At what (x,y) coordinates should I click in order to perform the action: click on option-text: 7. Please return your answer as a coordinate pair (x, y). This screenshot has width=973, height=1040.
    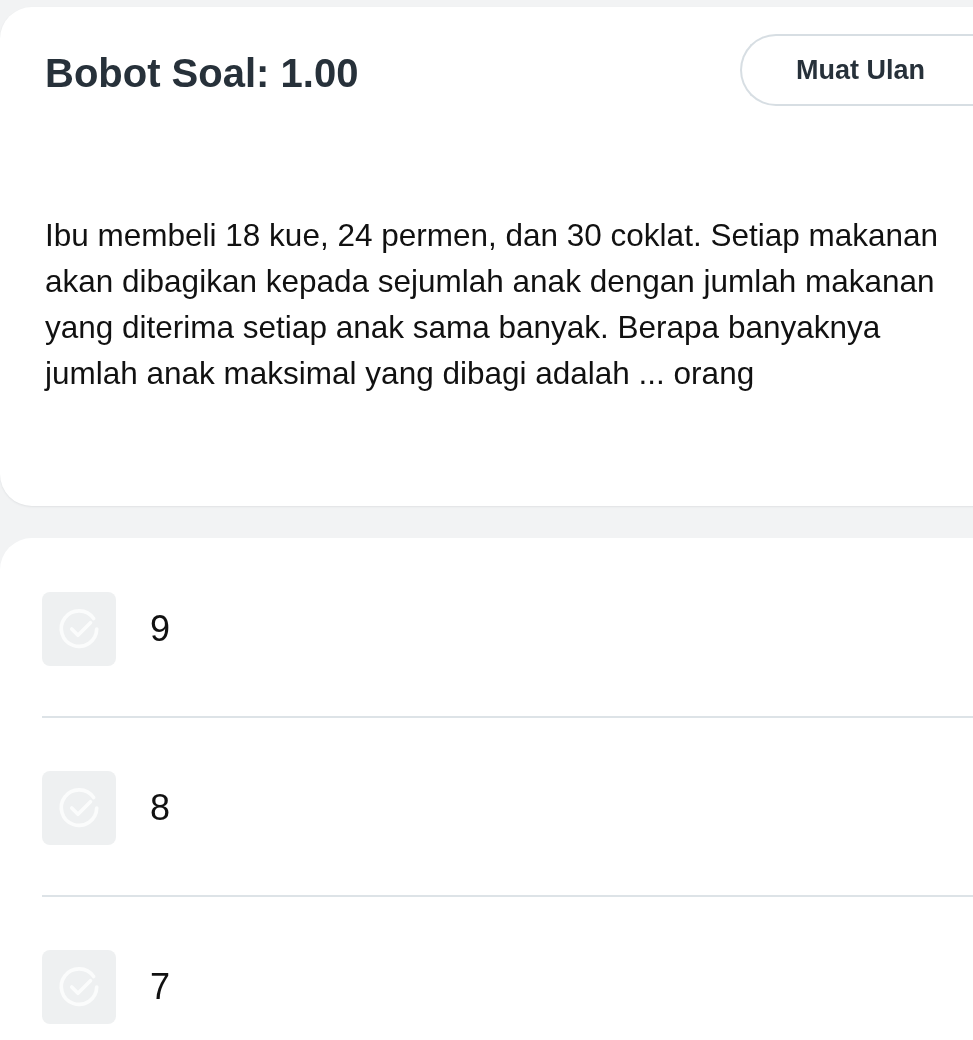
    Looking at the image, I should click on (160, 987).